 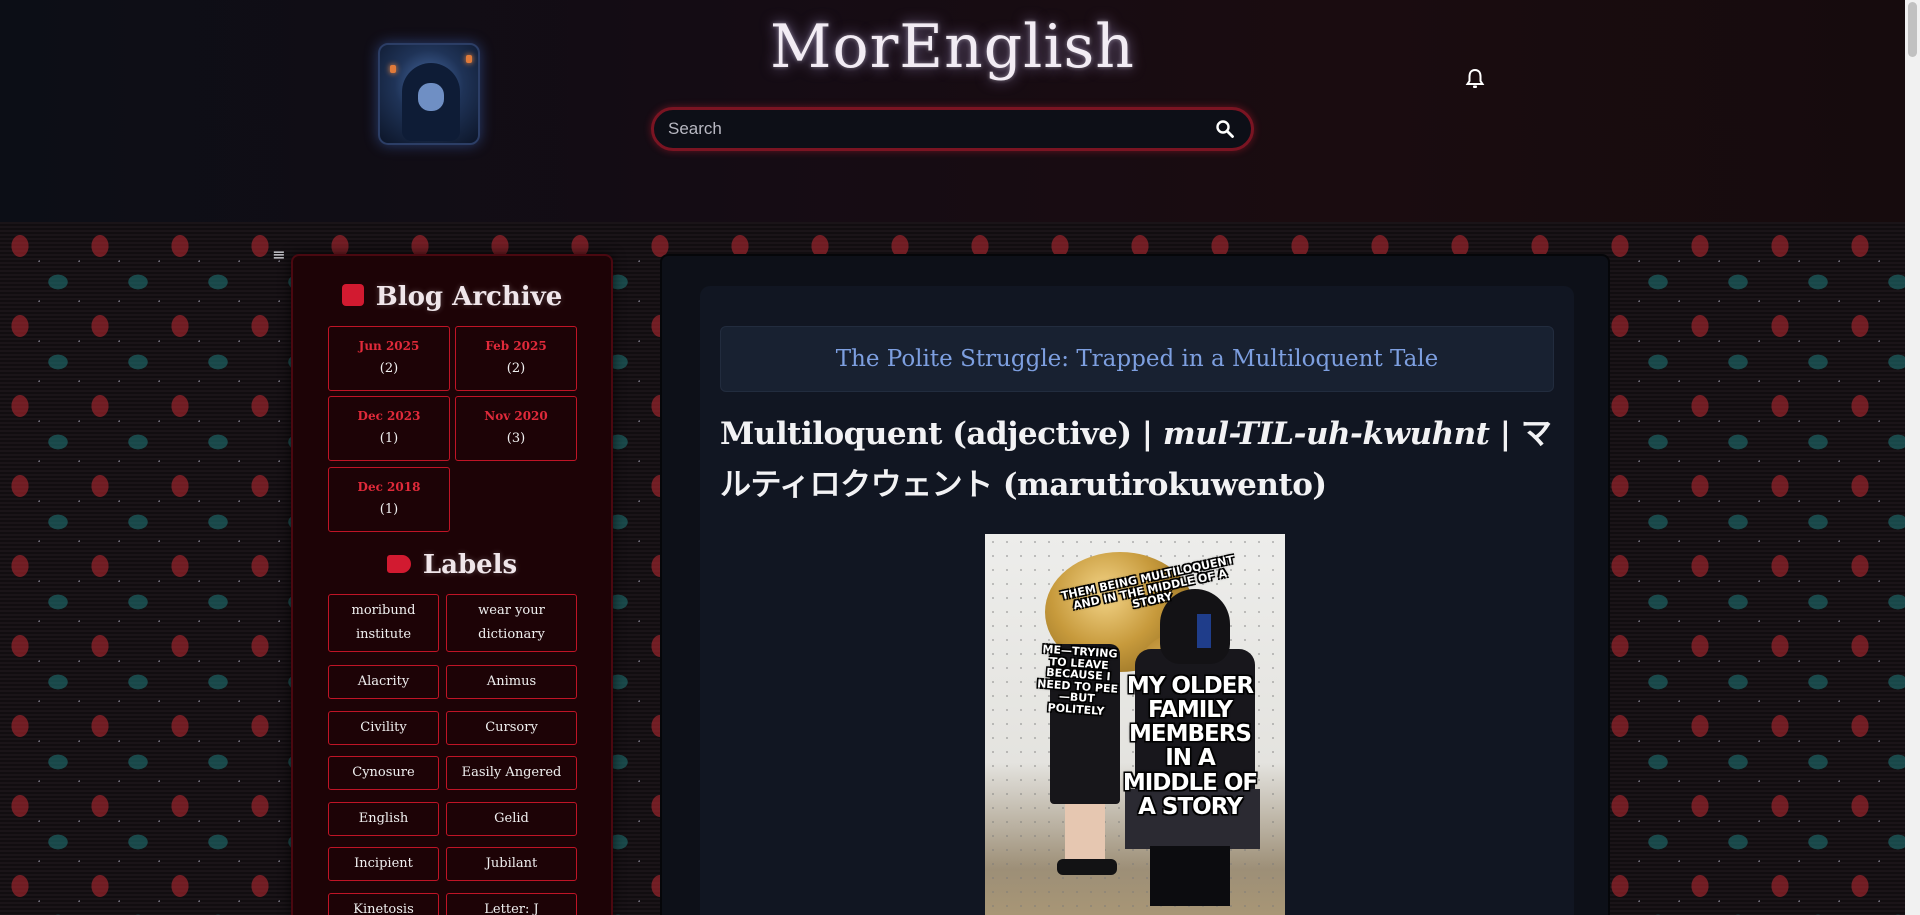 What do you see at coordinates (1087, 867) in the screenshot?
I see `meme-person-left-shoes` at bounding box center [1087, 867].